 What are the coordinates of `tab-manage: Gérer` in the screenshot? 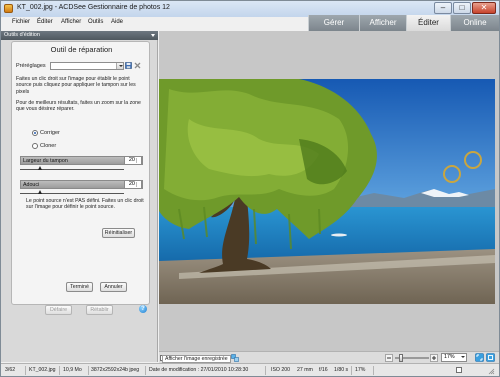 It's located at (333, 23).